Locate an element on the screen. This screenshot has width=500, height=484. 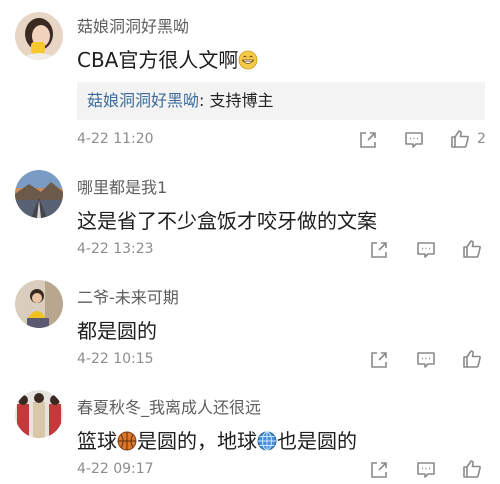
comment-text-part: 是圆的，地球 is located at coordinates (197, 441).